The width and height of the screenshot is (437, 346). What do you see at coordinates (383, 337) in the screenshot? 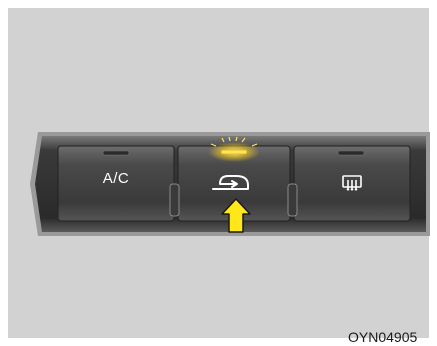
I see `figure-caption: OYN04905` at bounding box center [383, 337].